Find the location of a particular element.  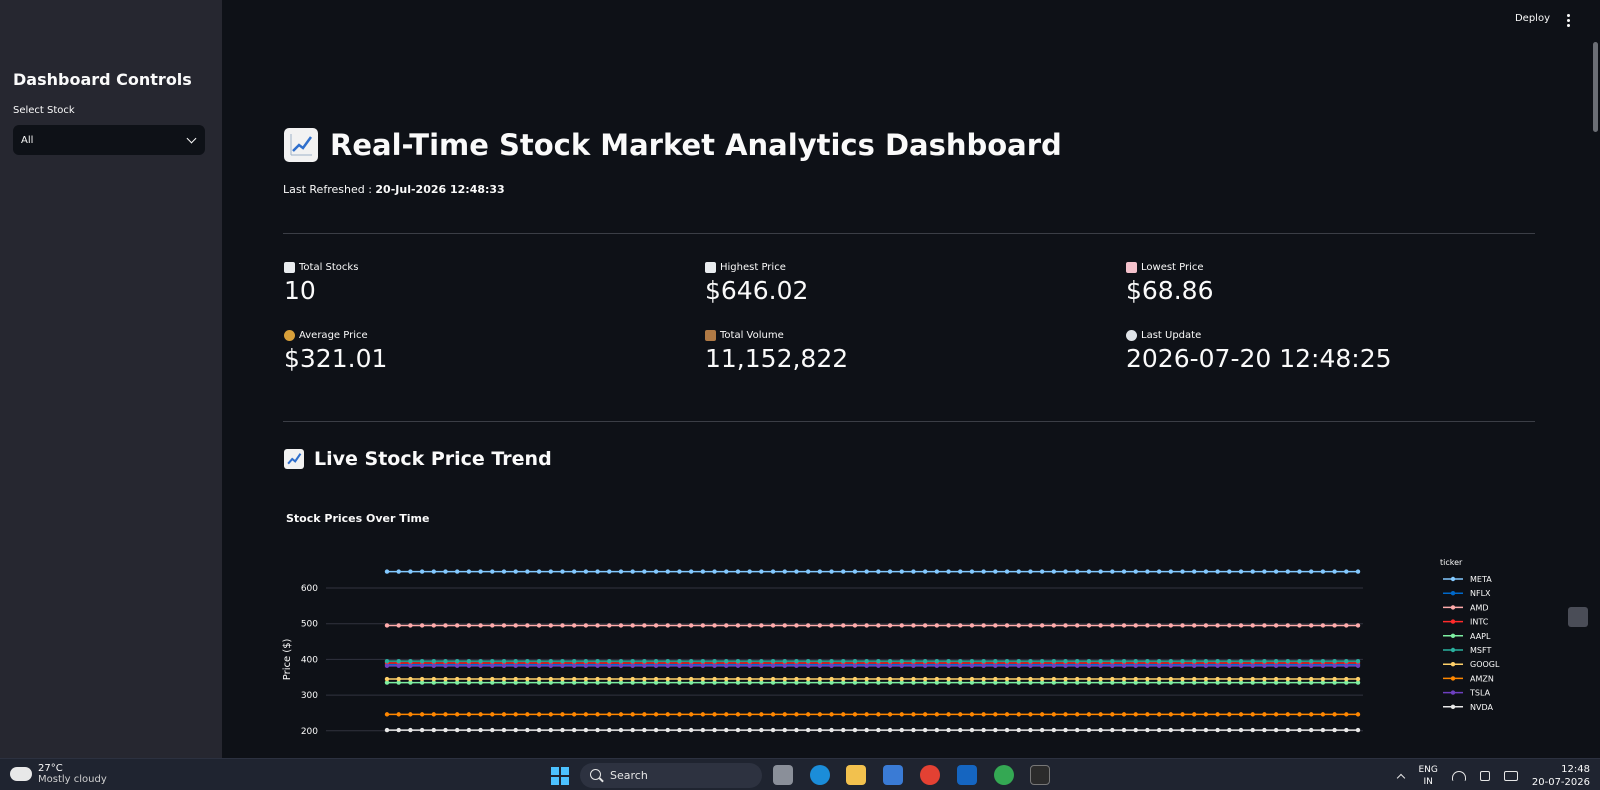

clock: 12:48 20-07-2026 is located at coordinates (1561, 776).